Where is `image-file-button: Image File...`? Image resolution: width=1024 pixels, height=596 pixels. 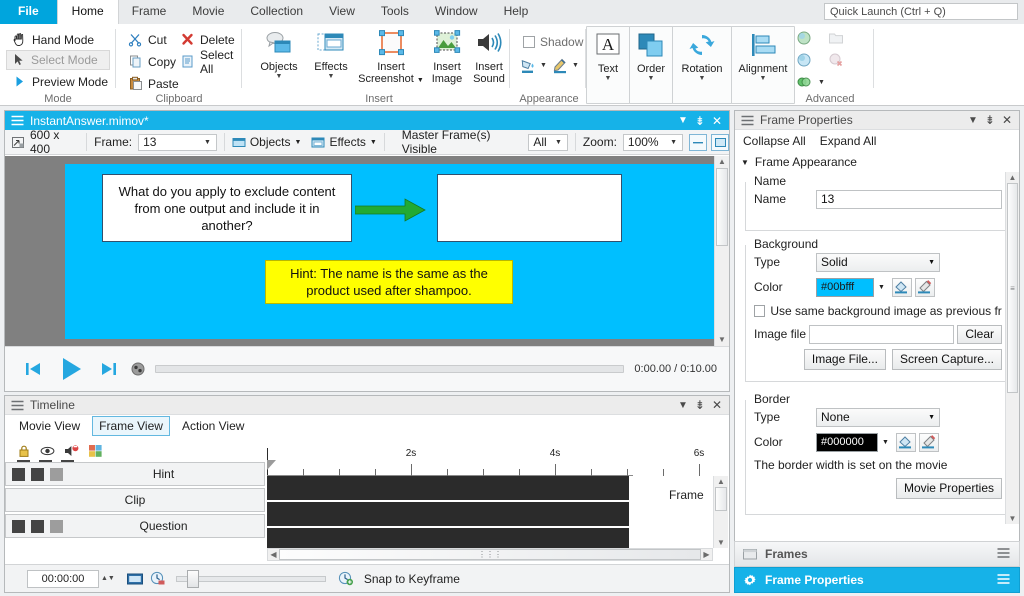
image-file-button: Image File... is located at coordinates (844, 359).